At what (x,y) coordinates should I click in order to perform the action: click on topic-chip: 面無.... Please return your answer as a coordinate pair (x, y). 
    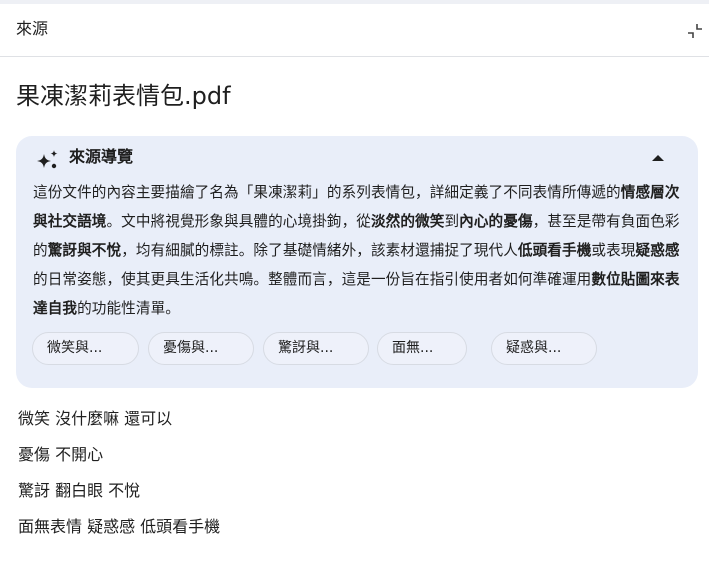
    Looking at the image, I should click on (422, 348).